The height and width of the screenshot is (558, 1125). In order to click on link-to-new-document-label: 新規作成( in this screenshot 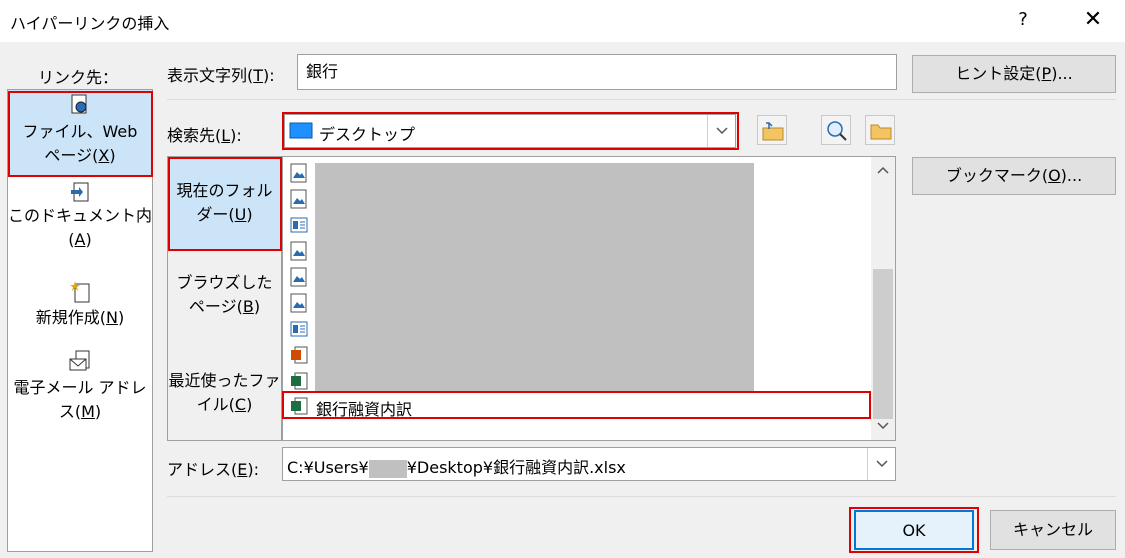, I will do `click(71, 317)`.